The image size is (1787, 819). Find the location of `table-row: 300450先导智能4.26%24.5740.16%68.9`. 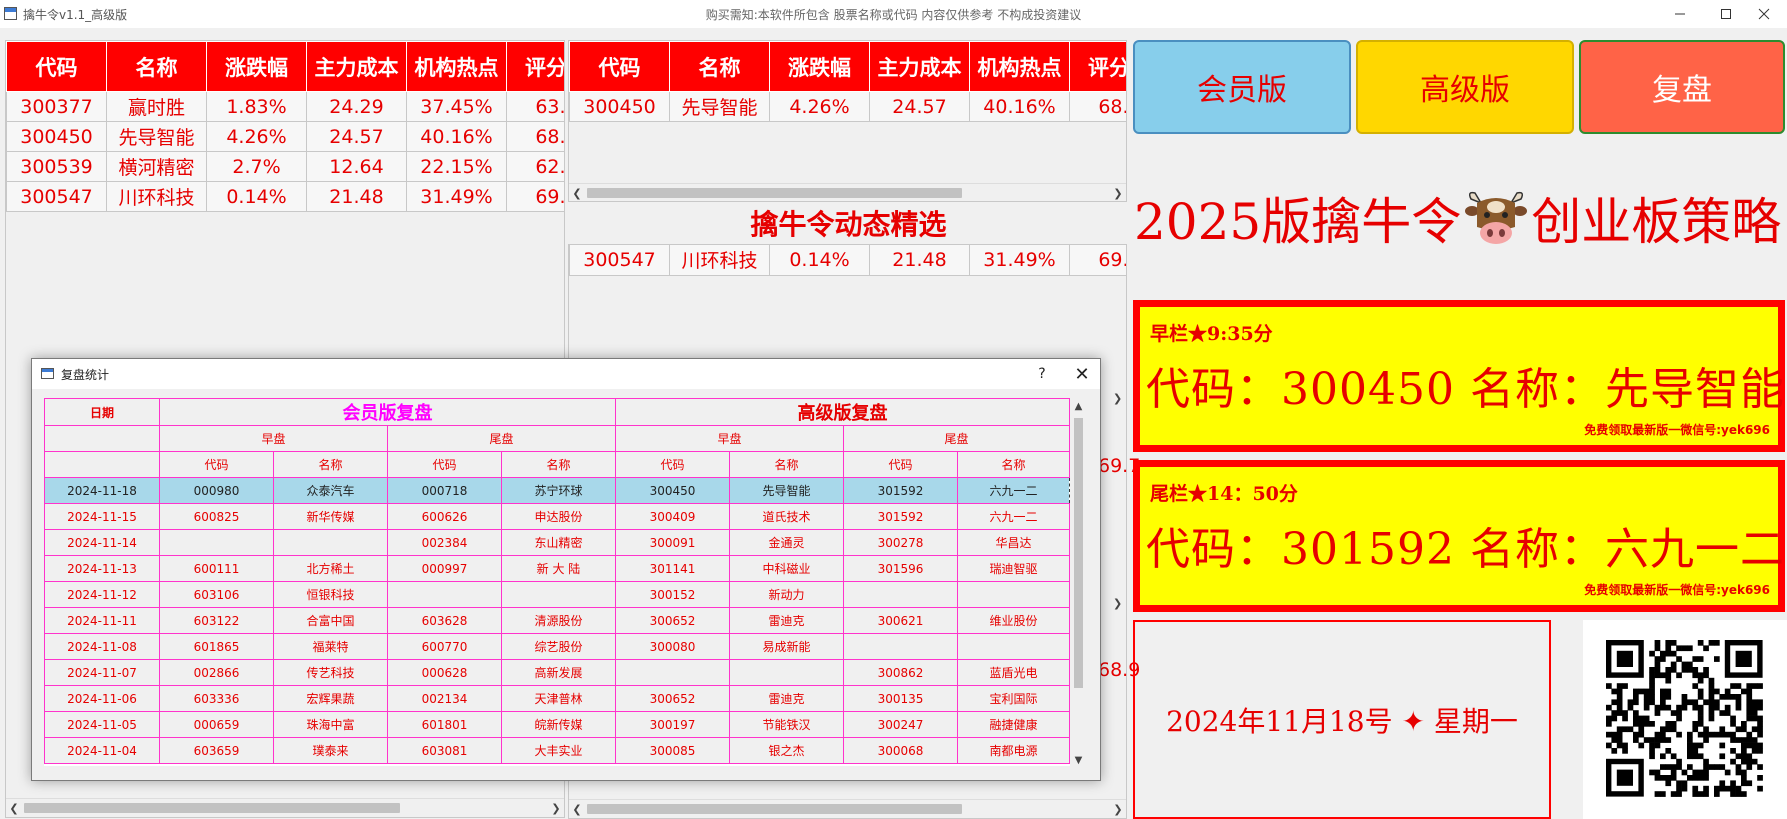

table-row: 300450先导智能4.26%24.5740.16%68.9 is located at coordinates (285, 136).